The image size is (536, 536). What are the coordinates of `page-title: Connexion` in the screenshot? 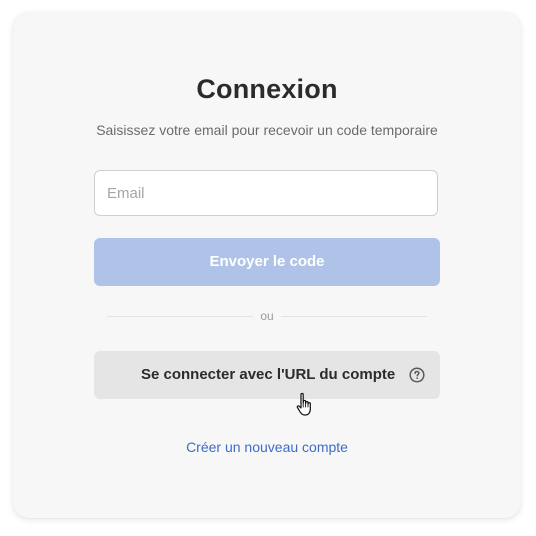 It's located at (267, 89).